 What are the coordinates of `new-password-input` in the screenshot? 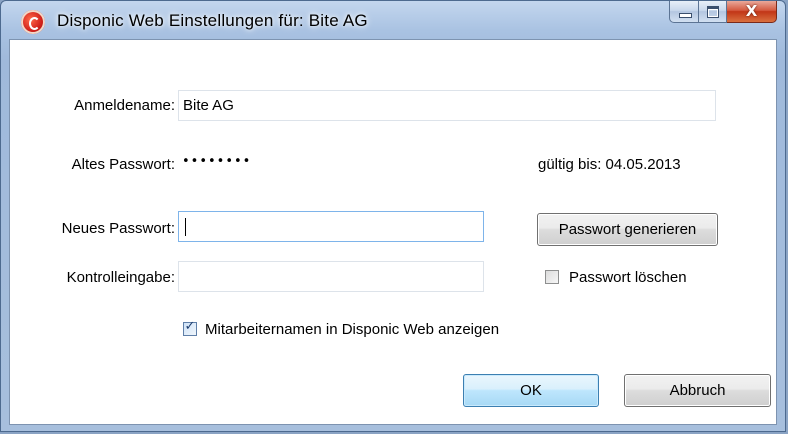 It's located at (331, 226).